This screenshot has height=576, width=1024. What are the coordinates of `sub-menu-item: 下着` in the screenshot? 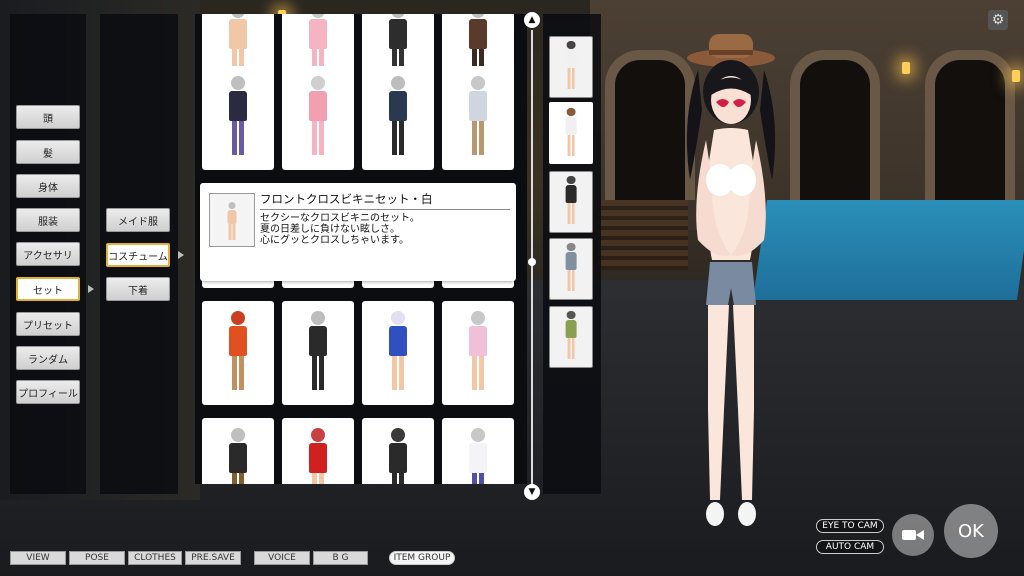 It's located at (138, 289).